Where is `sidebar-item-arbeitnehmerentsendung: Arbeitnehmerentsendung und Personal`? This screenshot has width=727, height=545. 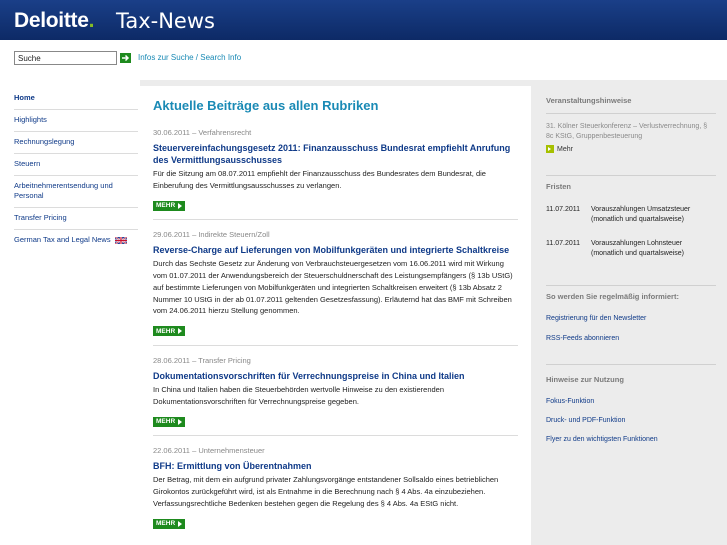 sidebar-item-arbeitnehmerentsendung: Arbeitnehmerentsendung und Personal is located at coordinates (76, 192).